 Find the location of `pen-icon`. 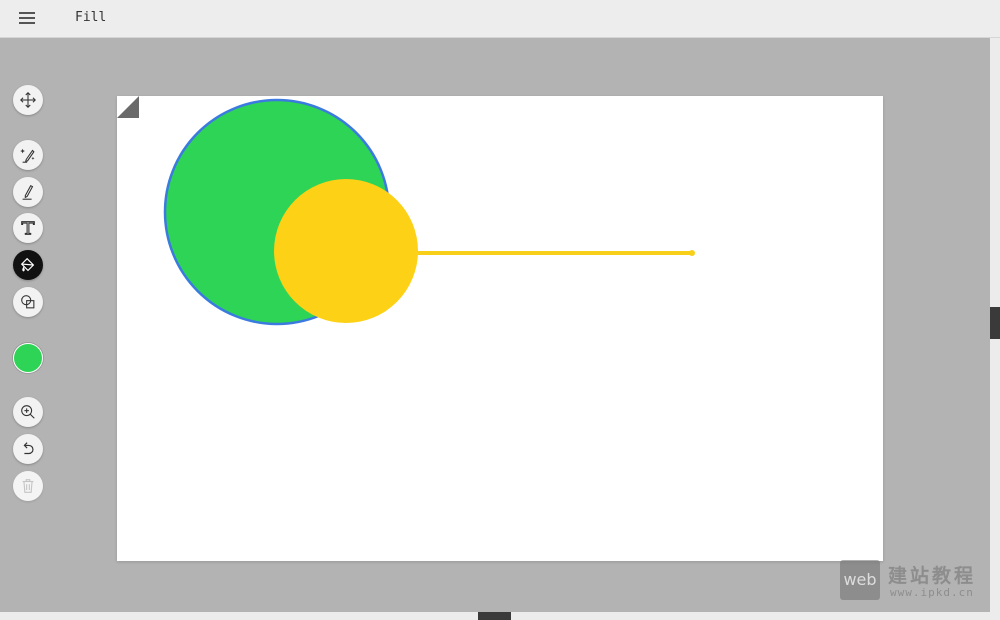

pen-icon is located at coordinates (28, 192).